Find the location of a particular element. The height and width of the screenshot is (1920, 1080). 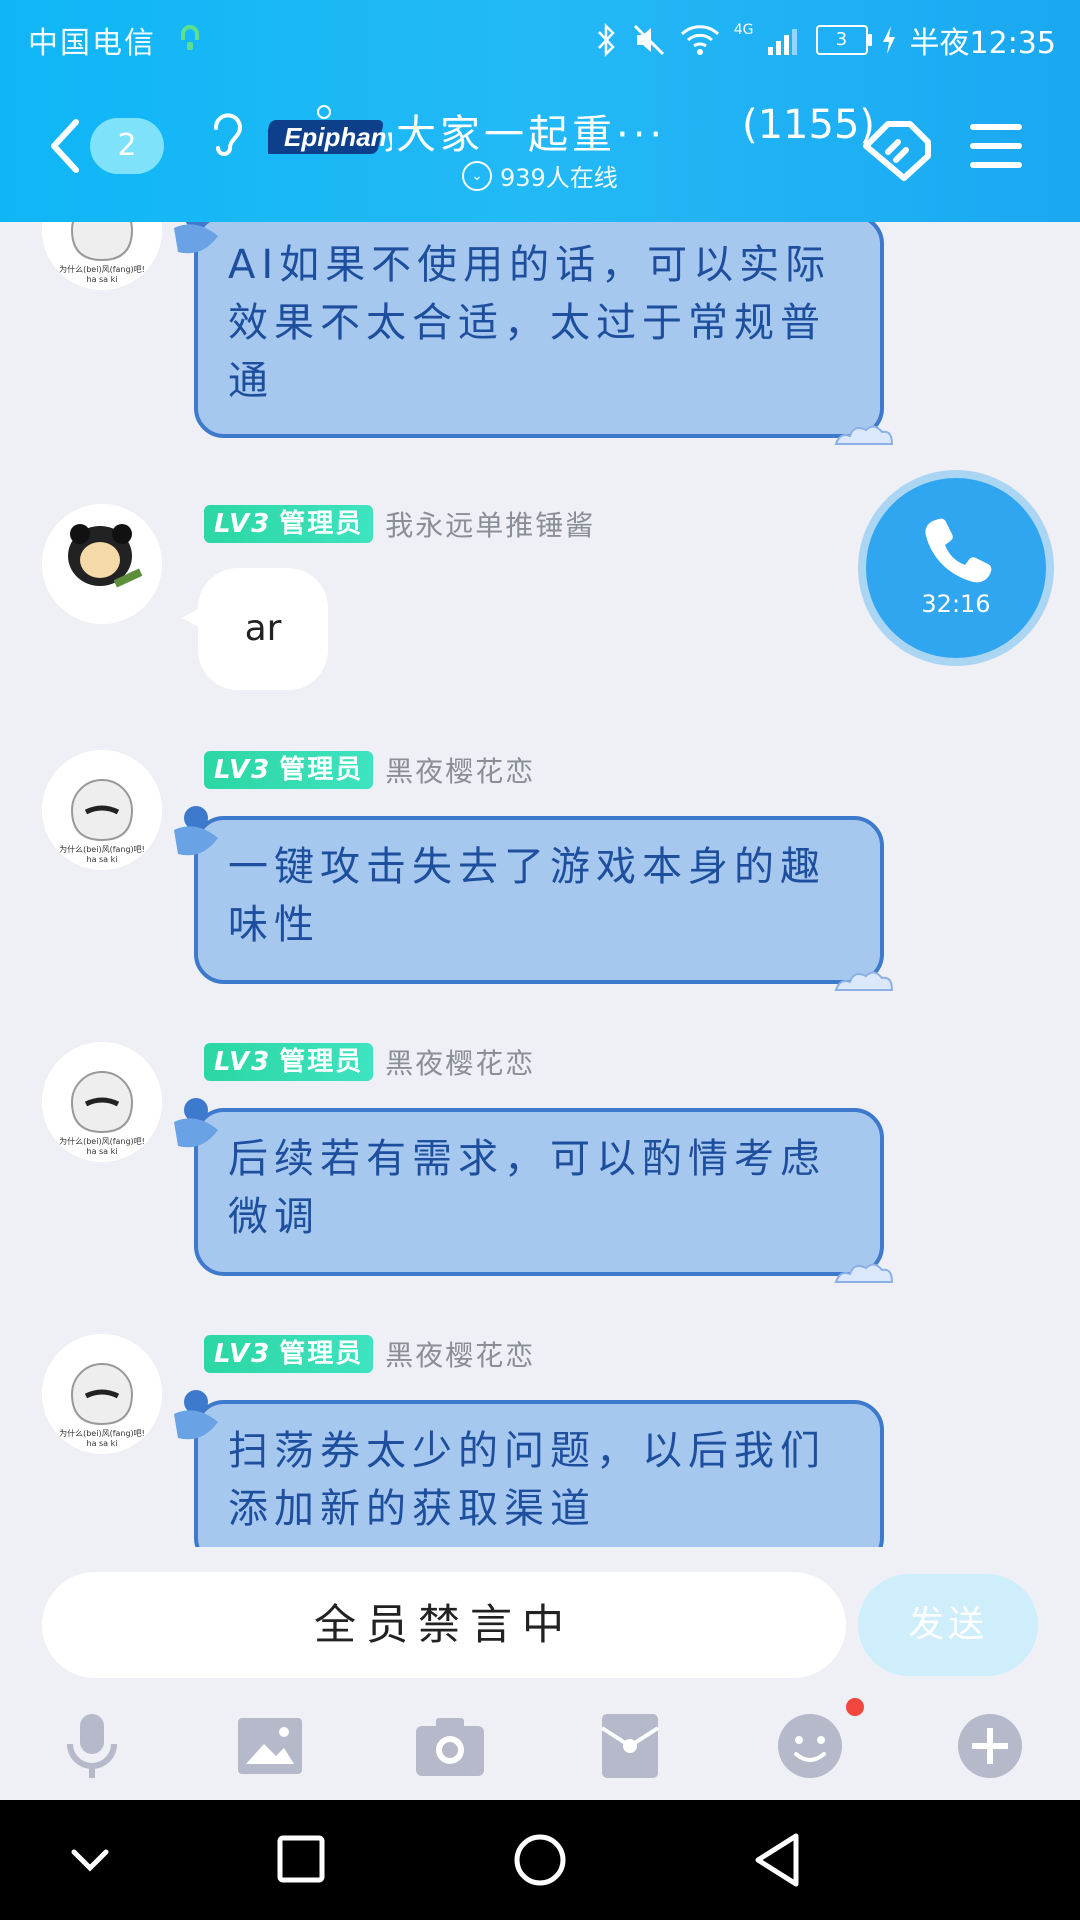

input-bar: 全员禁言中 发送 is located at coordinates (540, 1620).